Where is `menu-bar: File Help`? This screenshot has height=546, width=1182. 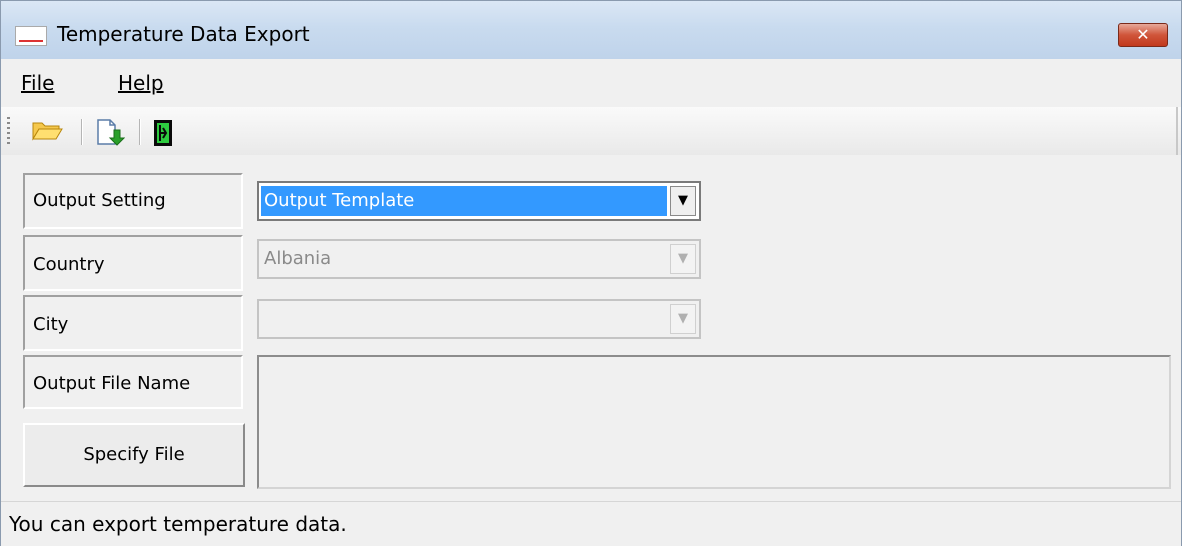 menu-bar: File Help is located at coordinates (591, 83).